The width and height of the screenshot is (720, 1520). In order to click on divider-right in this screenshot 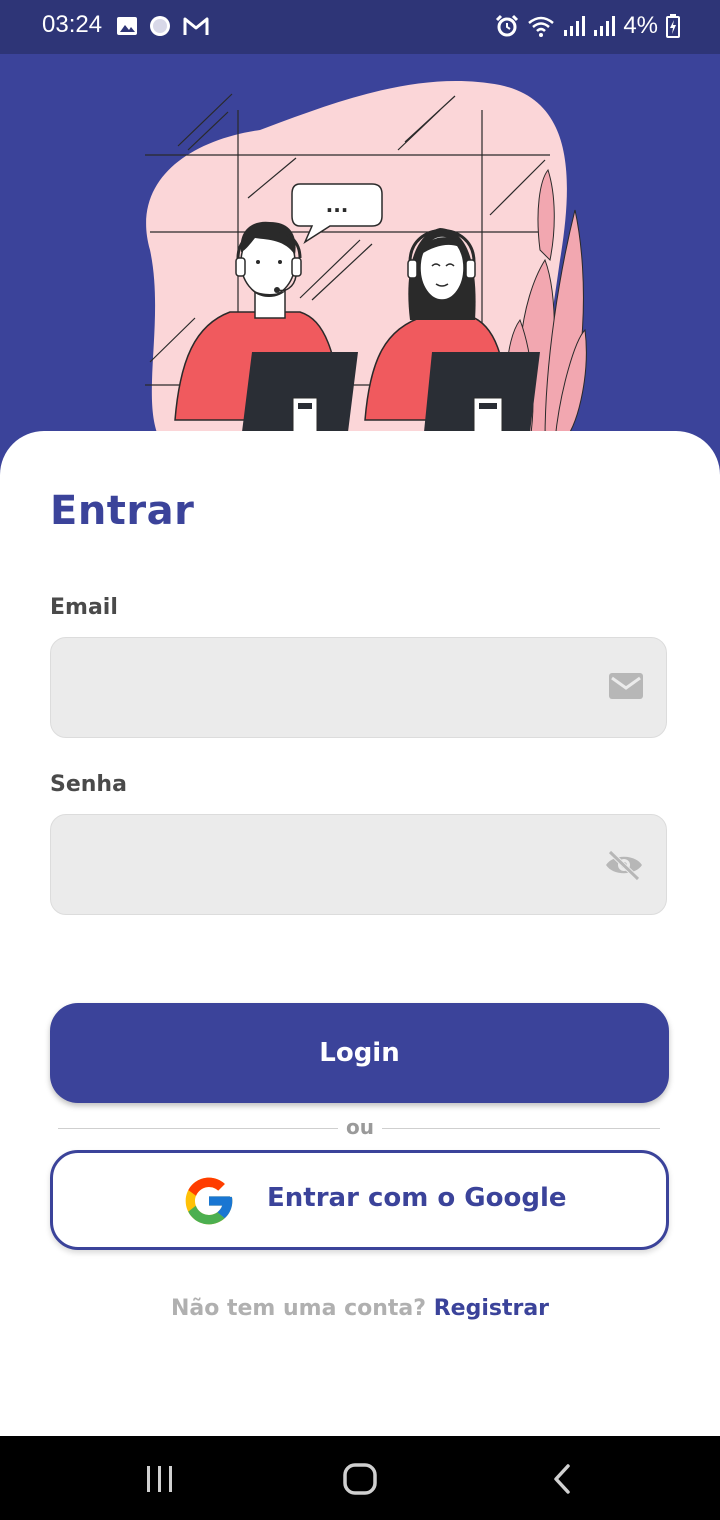, I will do `click(521, 1128)`.